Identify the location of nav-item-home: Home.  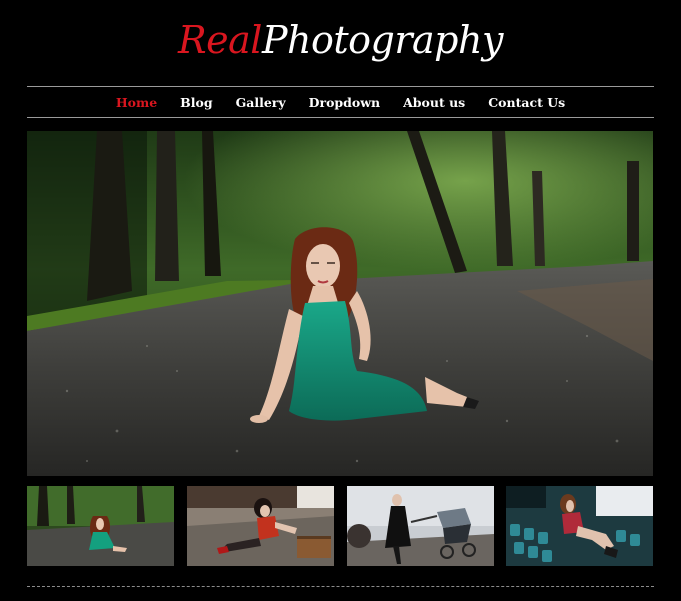
(136, 102).